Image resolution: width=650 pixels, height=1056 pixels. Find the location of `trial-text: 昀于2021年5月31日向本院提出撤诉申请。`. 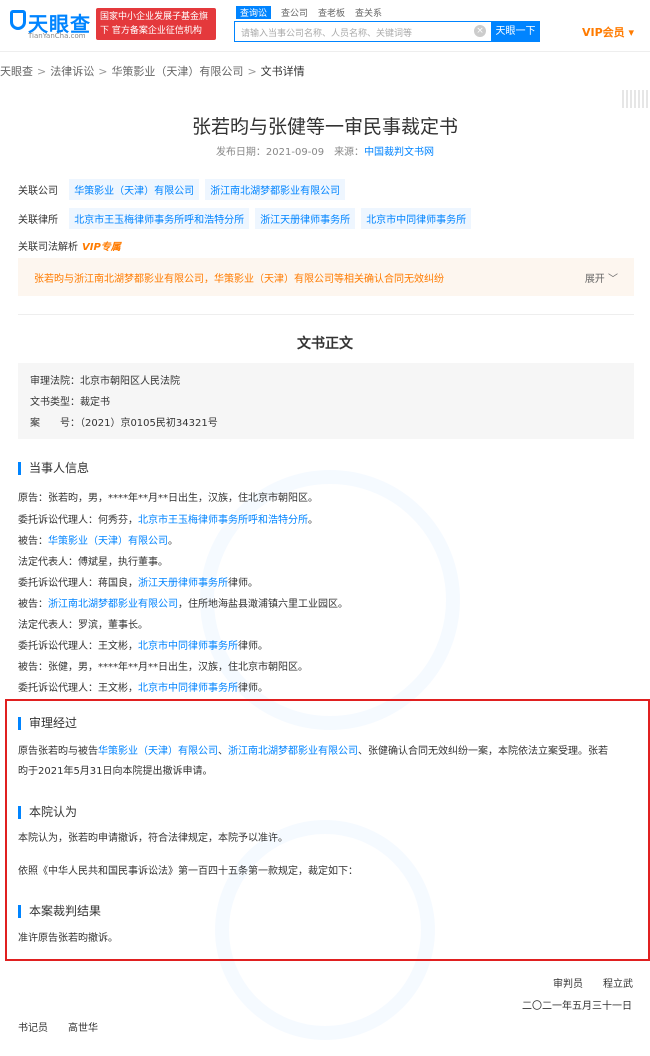

trial-text: 昀于2021年5月31日向本院提出撤诉申请。 is located at coordinates (115, 771).